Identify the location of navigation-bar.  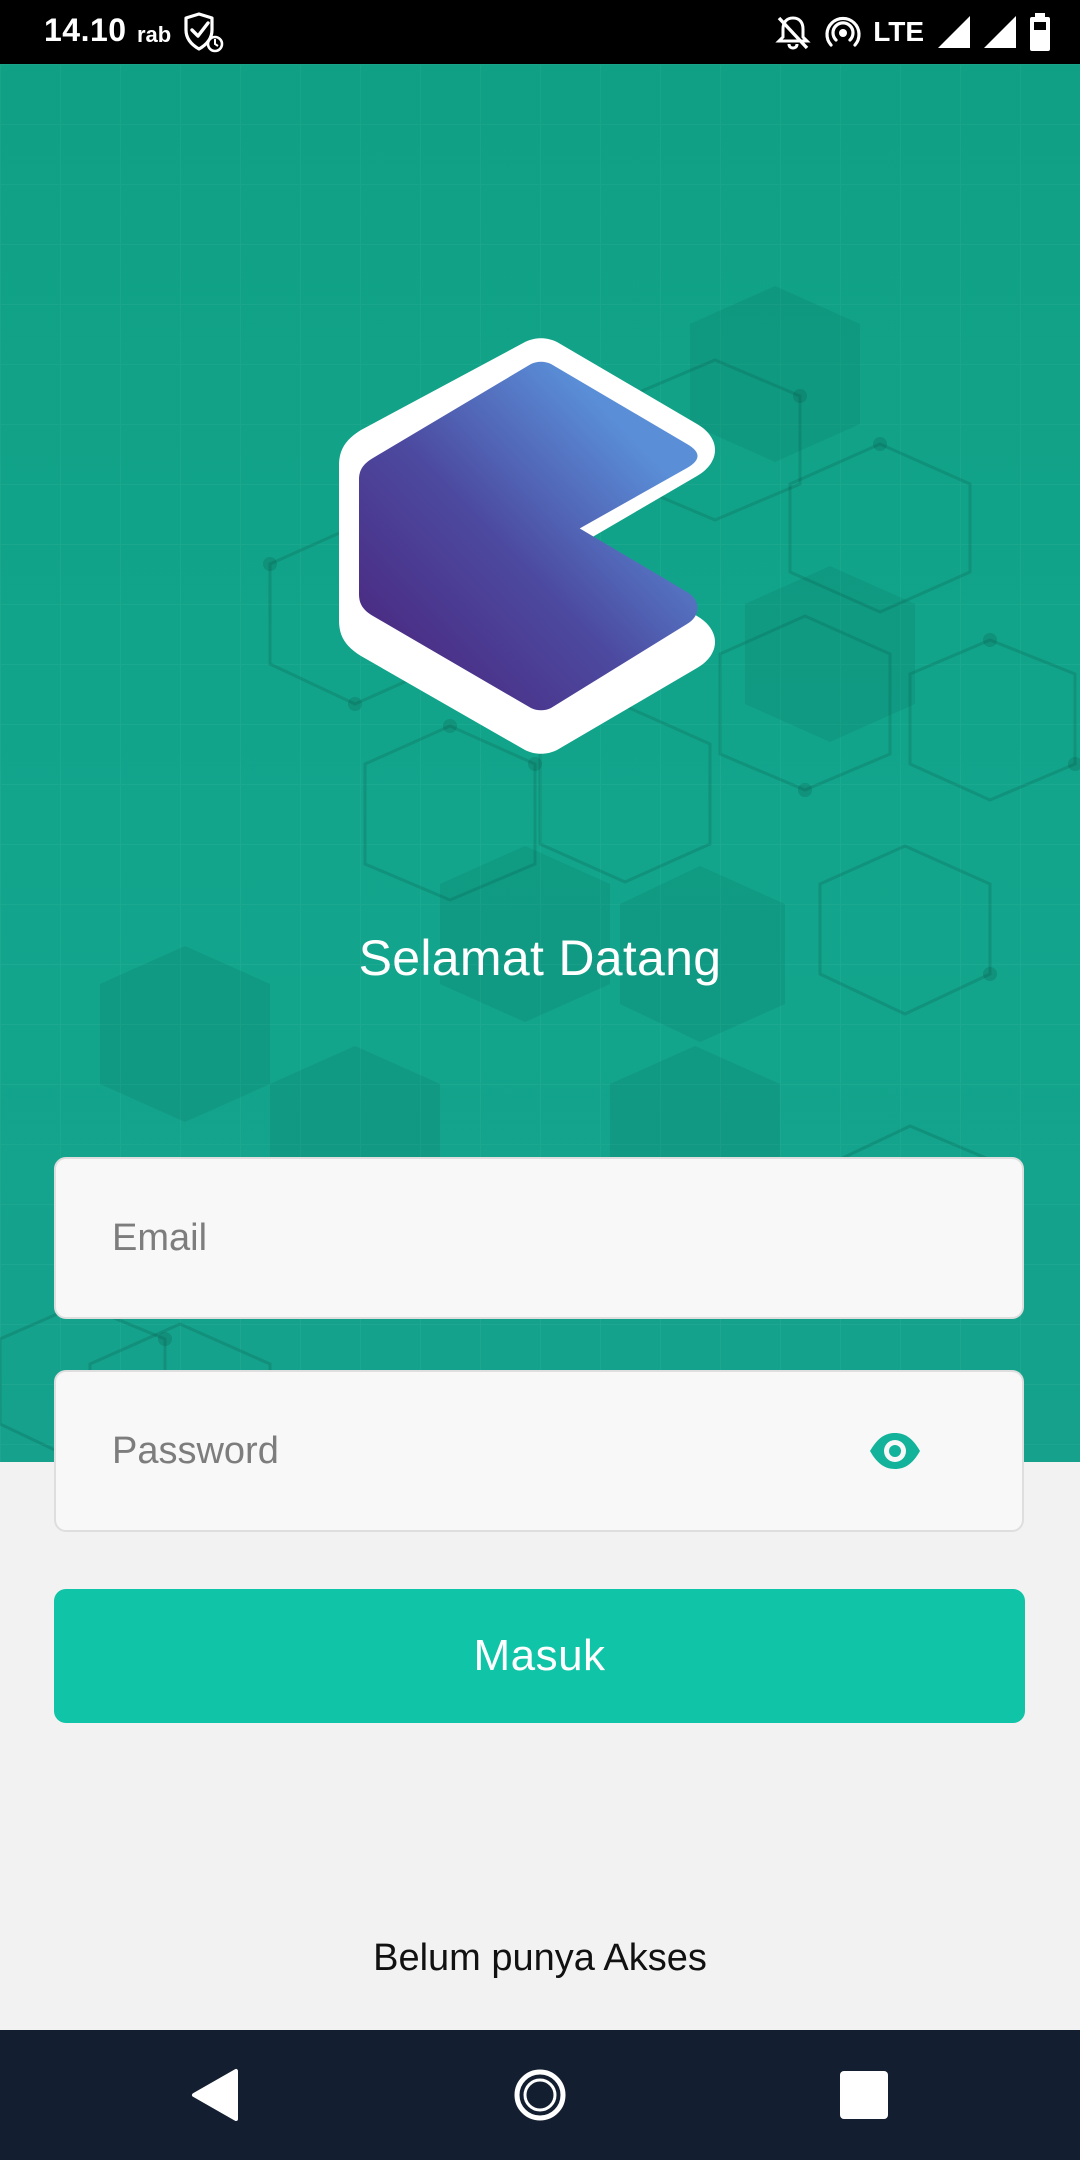
(540, 2095).